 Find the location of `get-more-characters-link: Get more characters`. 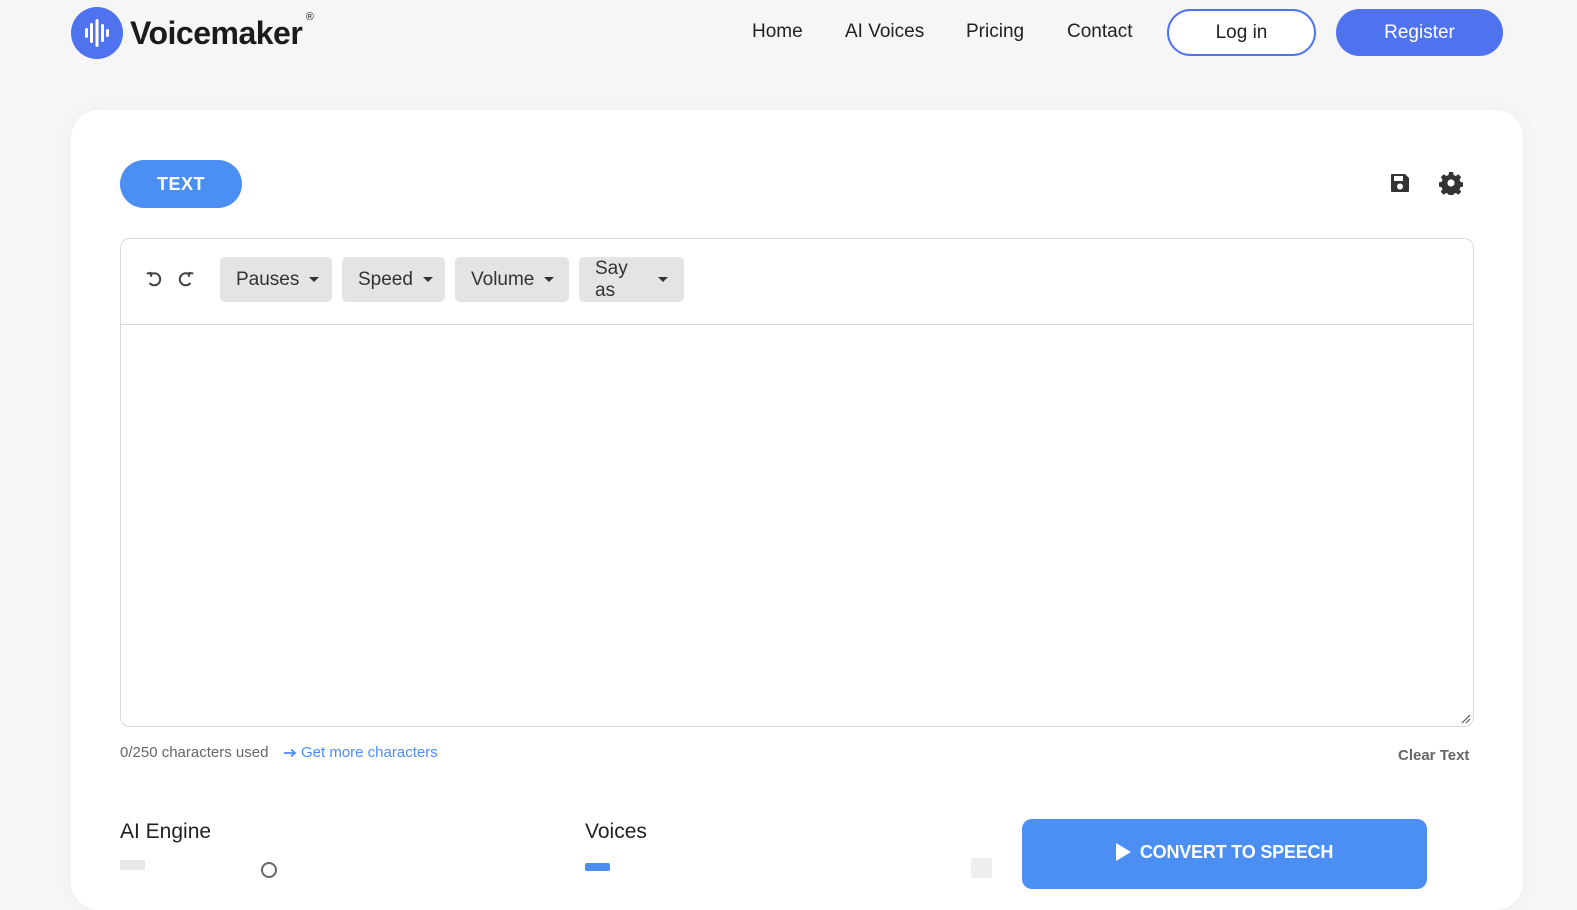

get-more-characters-link: Get more characters is located at coordinates (360, 752).